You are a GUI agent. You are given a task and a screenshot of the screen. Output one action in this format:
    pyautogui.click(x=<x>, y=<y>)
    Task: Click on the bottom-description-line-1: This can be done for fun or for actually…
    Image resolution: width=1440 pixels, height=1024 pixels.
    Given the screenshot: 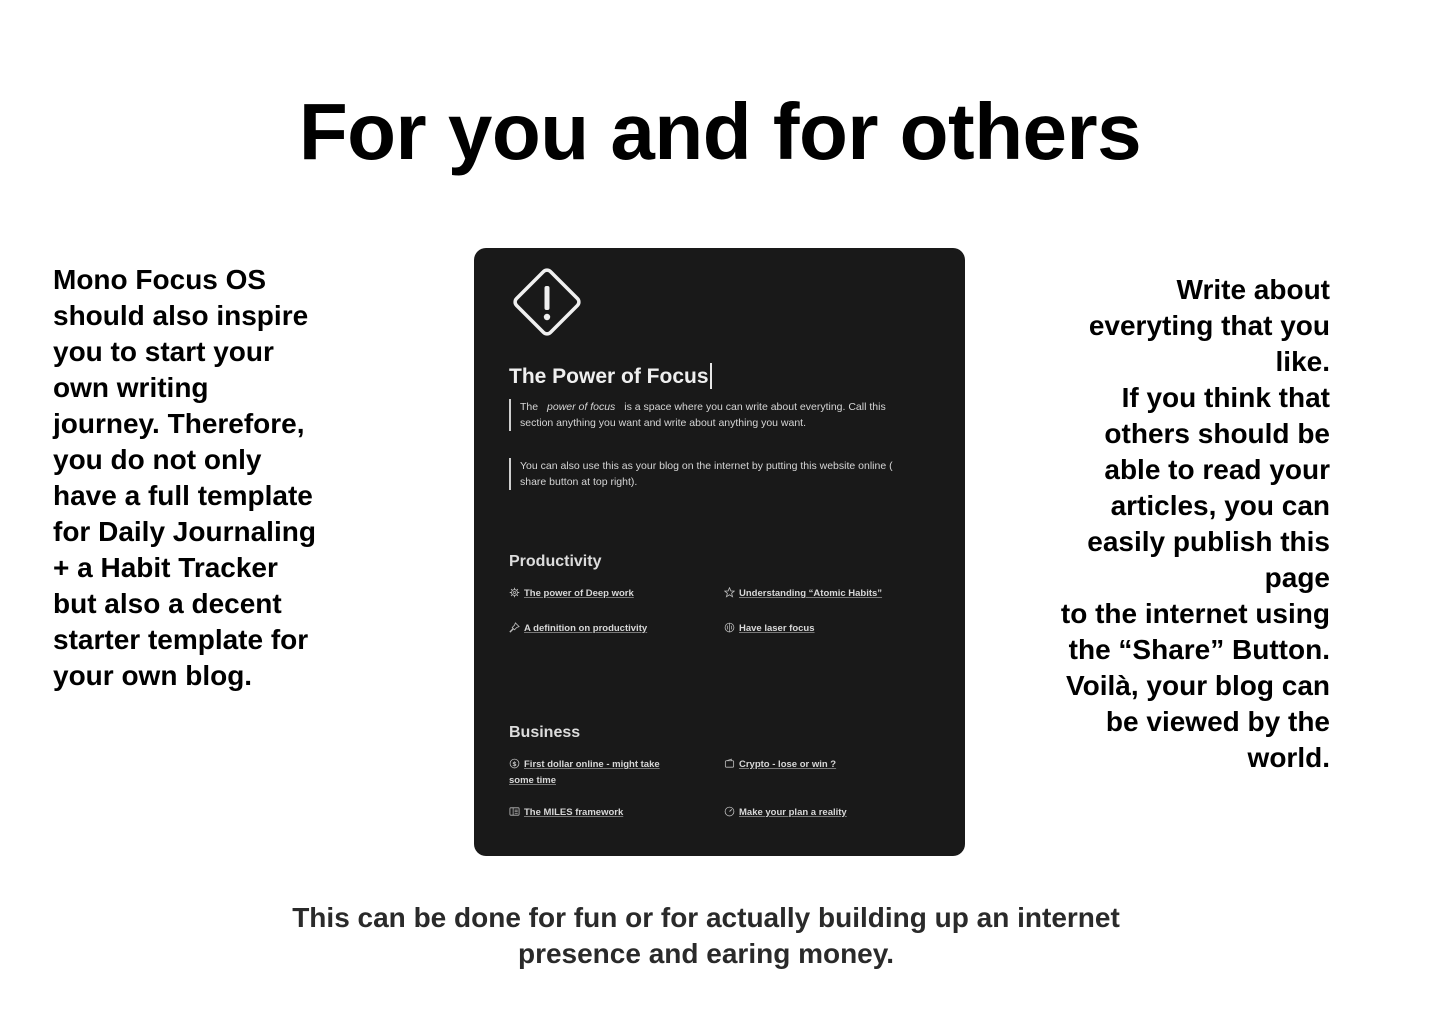 What is the action you would take?
    pyautogui.click(x=706, y=917)
    